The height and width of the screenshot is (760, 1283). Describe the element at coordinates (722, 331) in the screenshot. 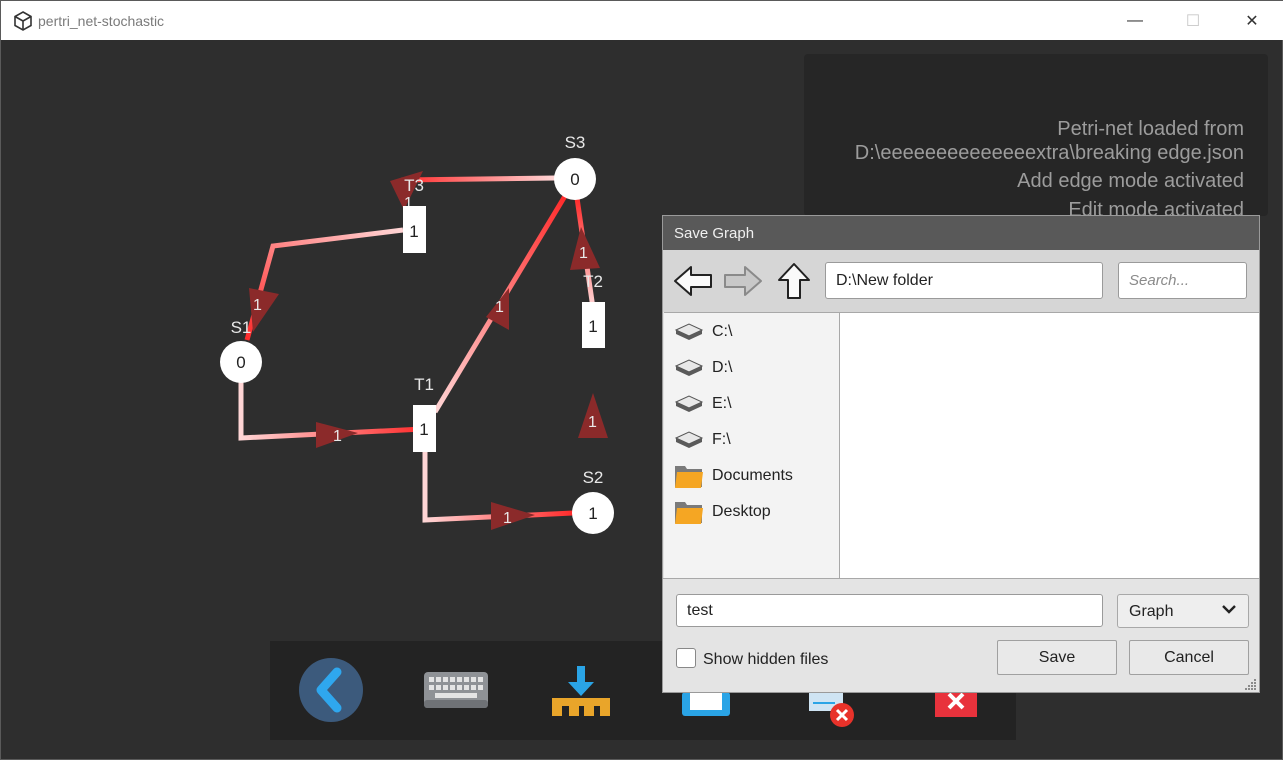

I see `quick-link-label: C:\` at that location.